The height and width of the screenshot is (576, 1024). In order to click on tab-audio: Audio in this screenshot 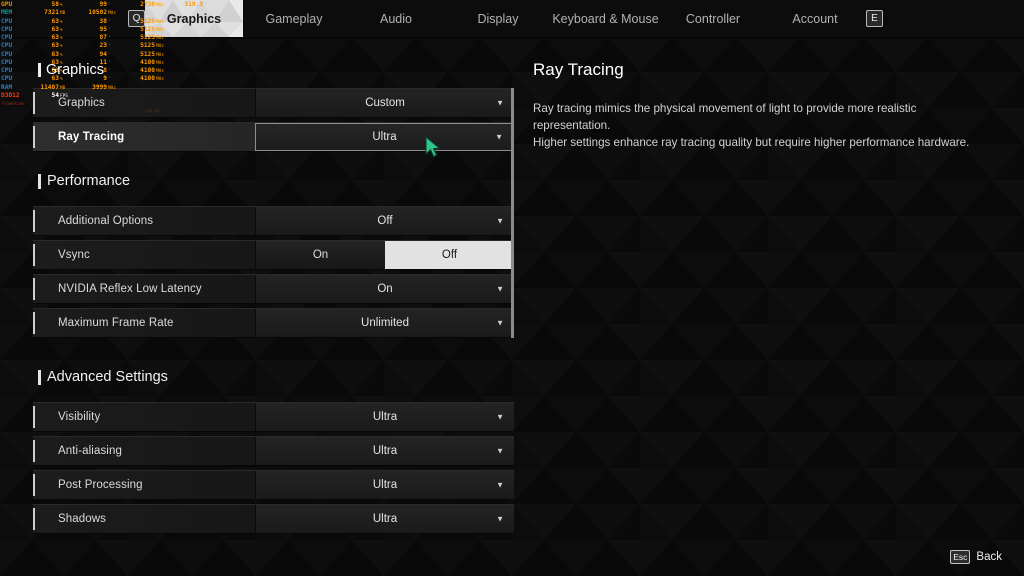, I will do `click(396, 18)`.